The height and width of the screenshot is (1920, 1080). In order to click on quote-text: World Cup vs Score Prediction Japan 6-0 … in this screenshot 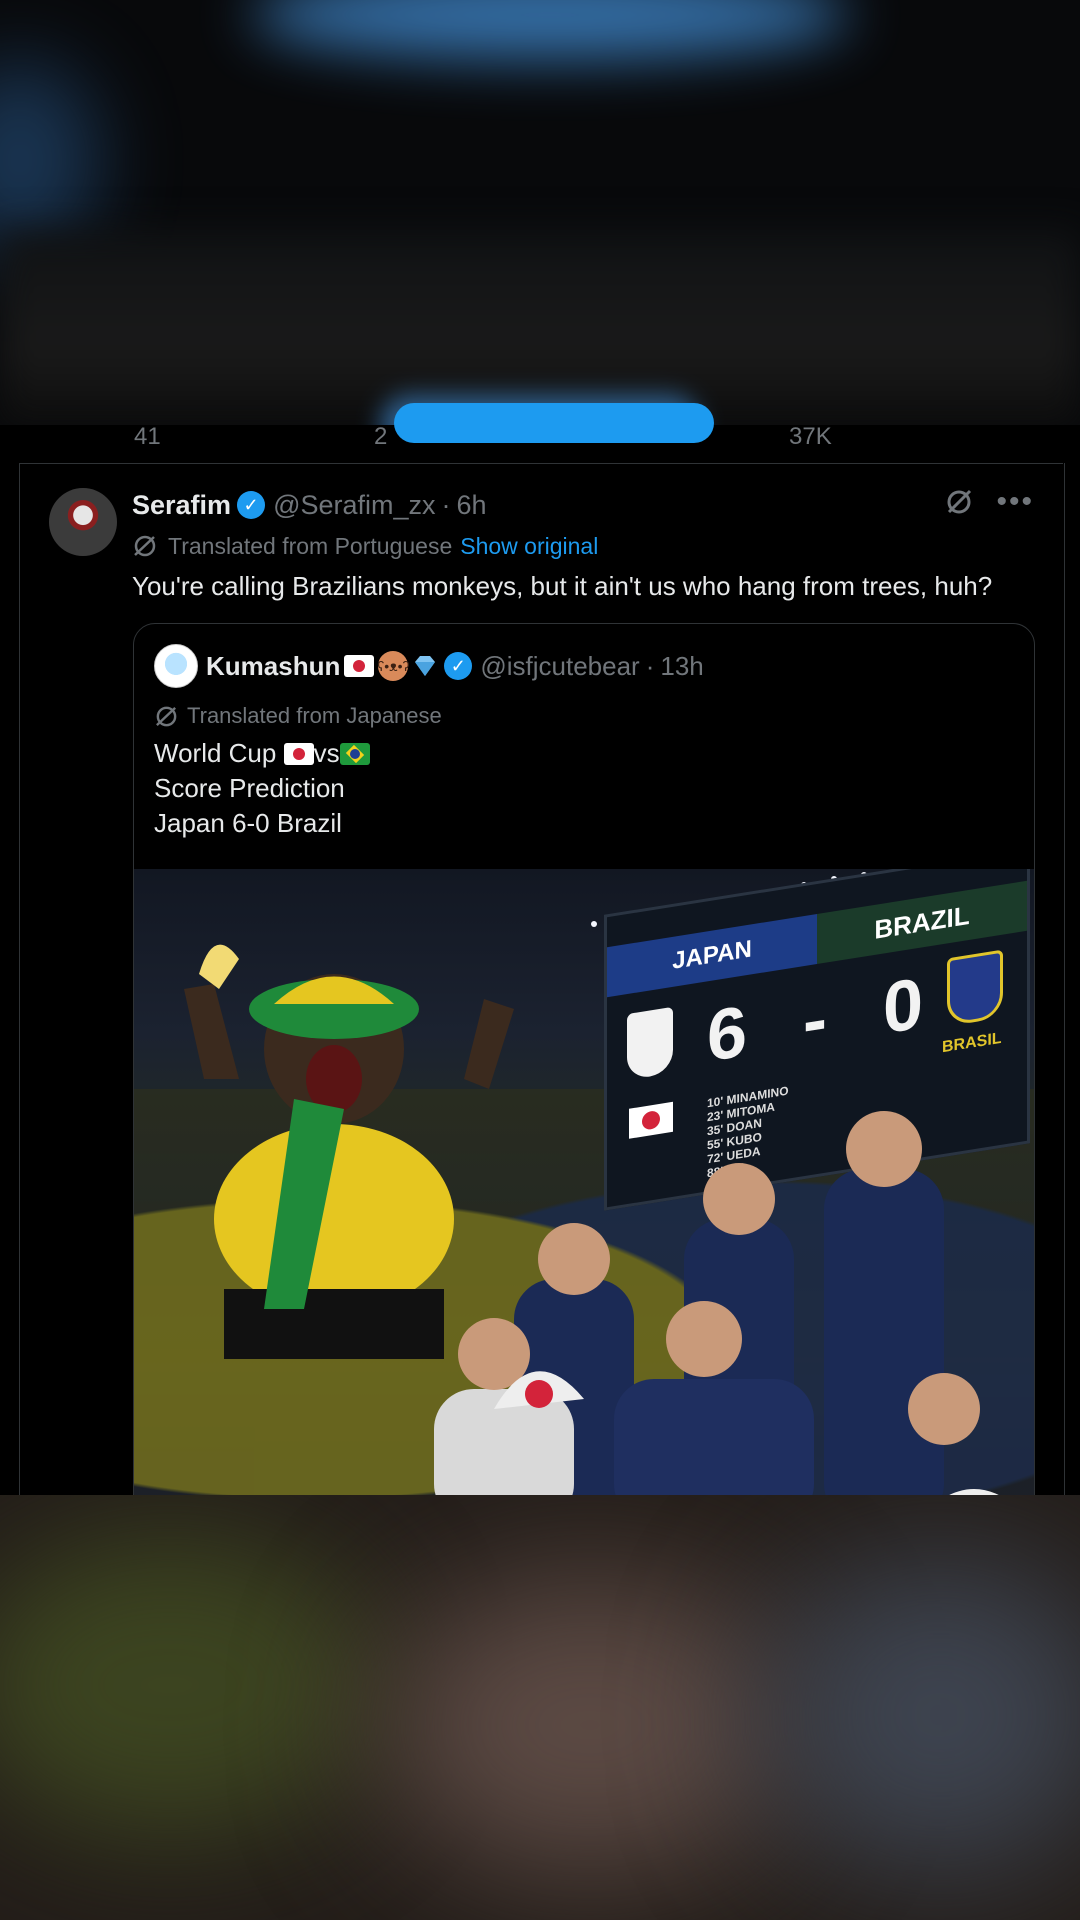, I will do `click(584, 788)`.